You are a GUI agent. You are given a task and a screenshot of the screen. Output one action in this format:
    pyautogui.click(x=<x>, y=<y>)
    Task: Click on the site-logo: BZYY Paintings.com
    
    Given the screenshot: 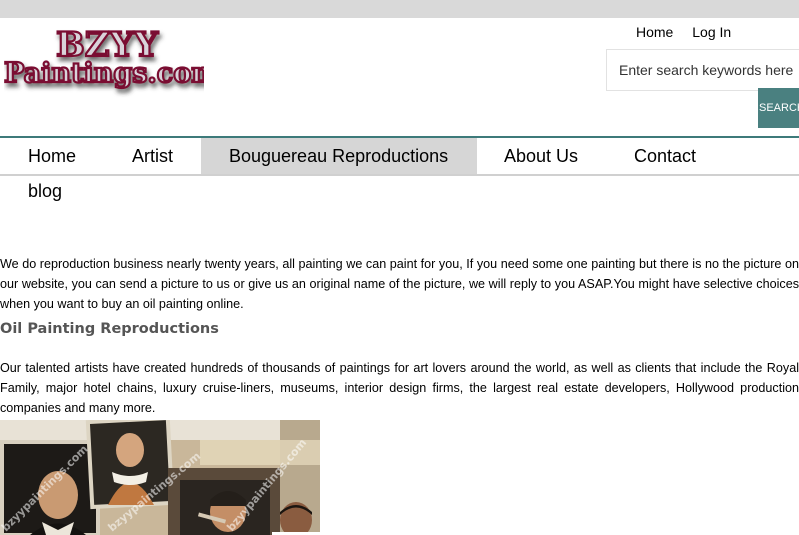 What is the action you would take?
    pyautogui.click(x=104, y=62)
    